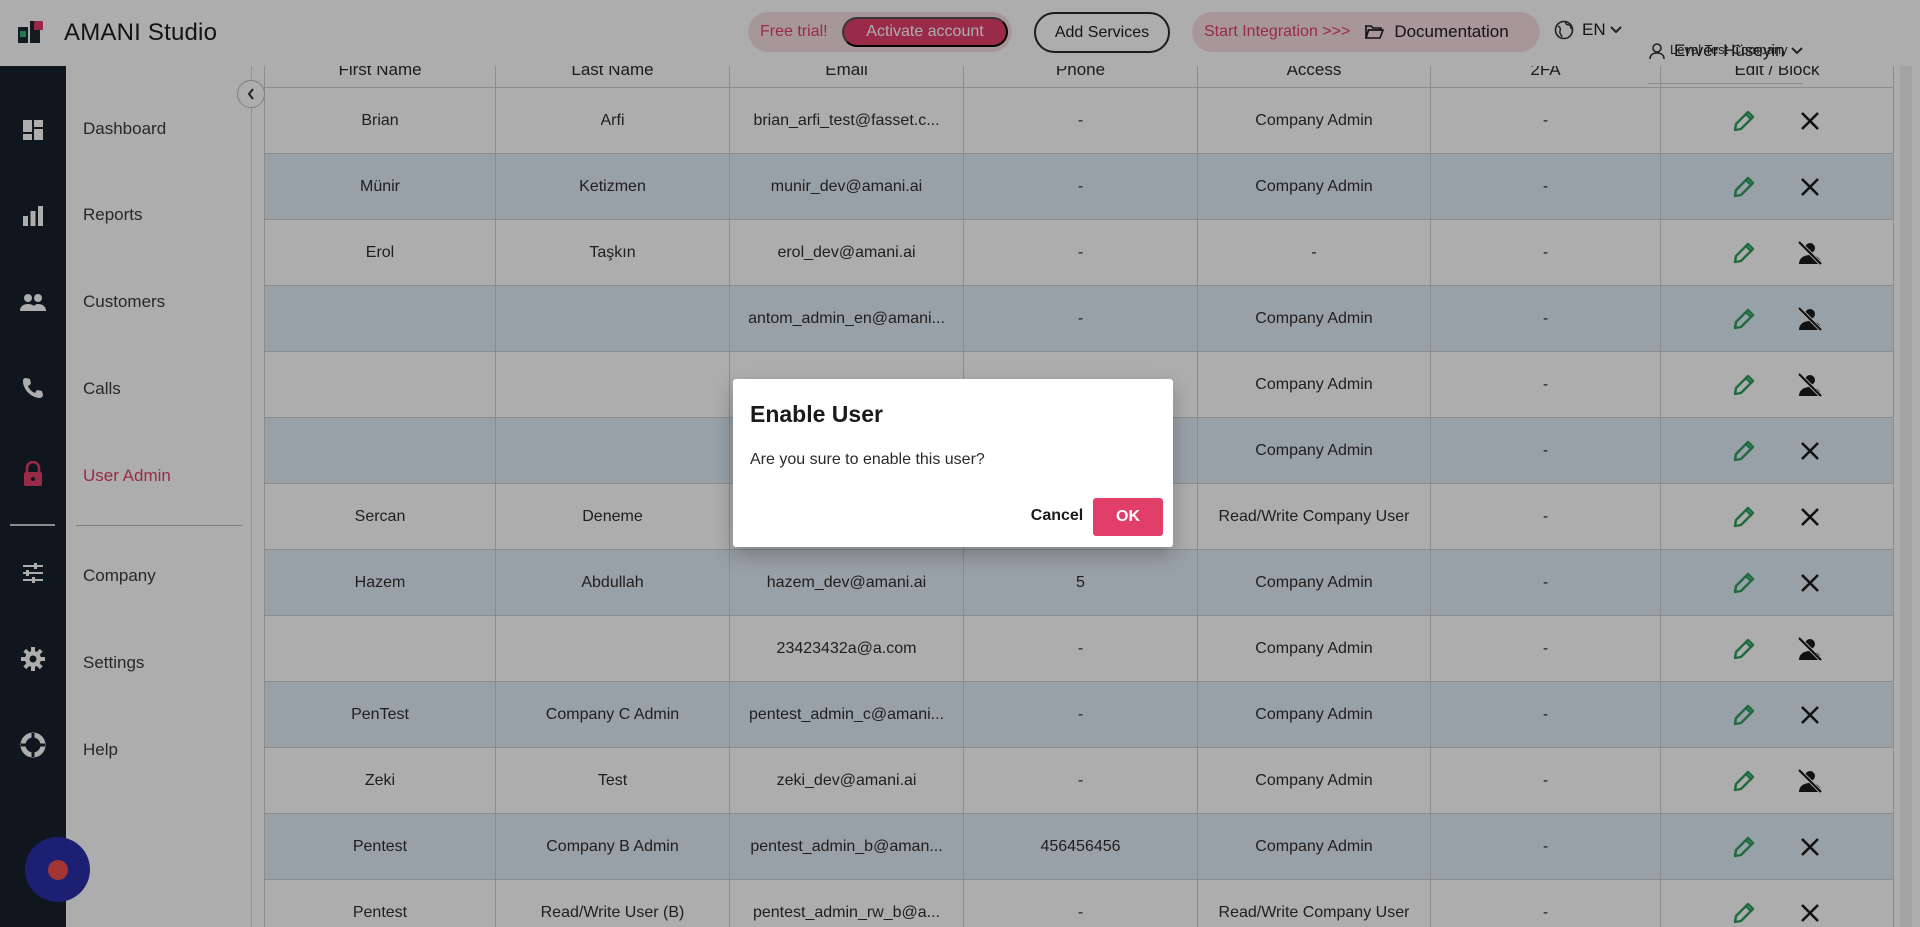 This screenshot has width=1920, height=927. I want to click on dialog-title: Enable User, so click(816, 414).